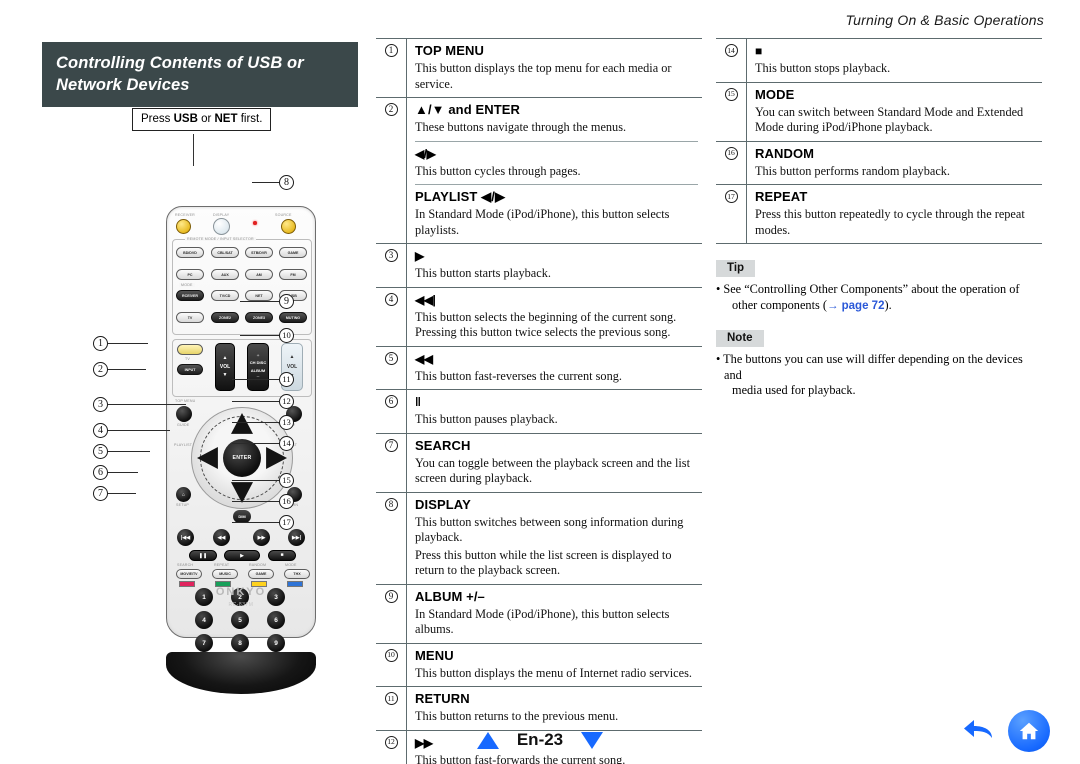 This screenshot has height=764, width=1080. What do you see at coordinates (276, 620) in the screenshot?
I see `remote-num-6: 6` at bounding box center [276, 620].